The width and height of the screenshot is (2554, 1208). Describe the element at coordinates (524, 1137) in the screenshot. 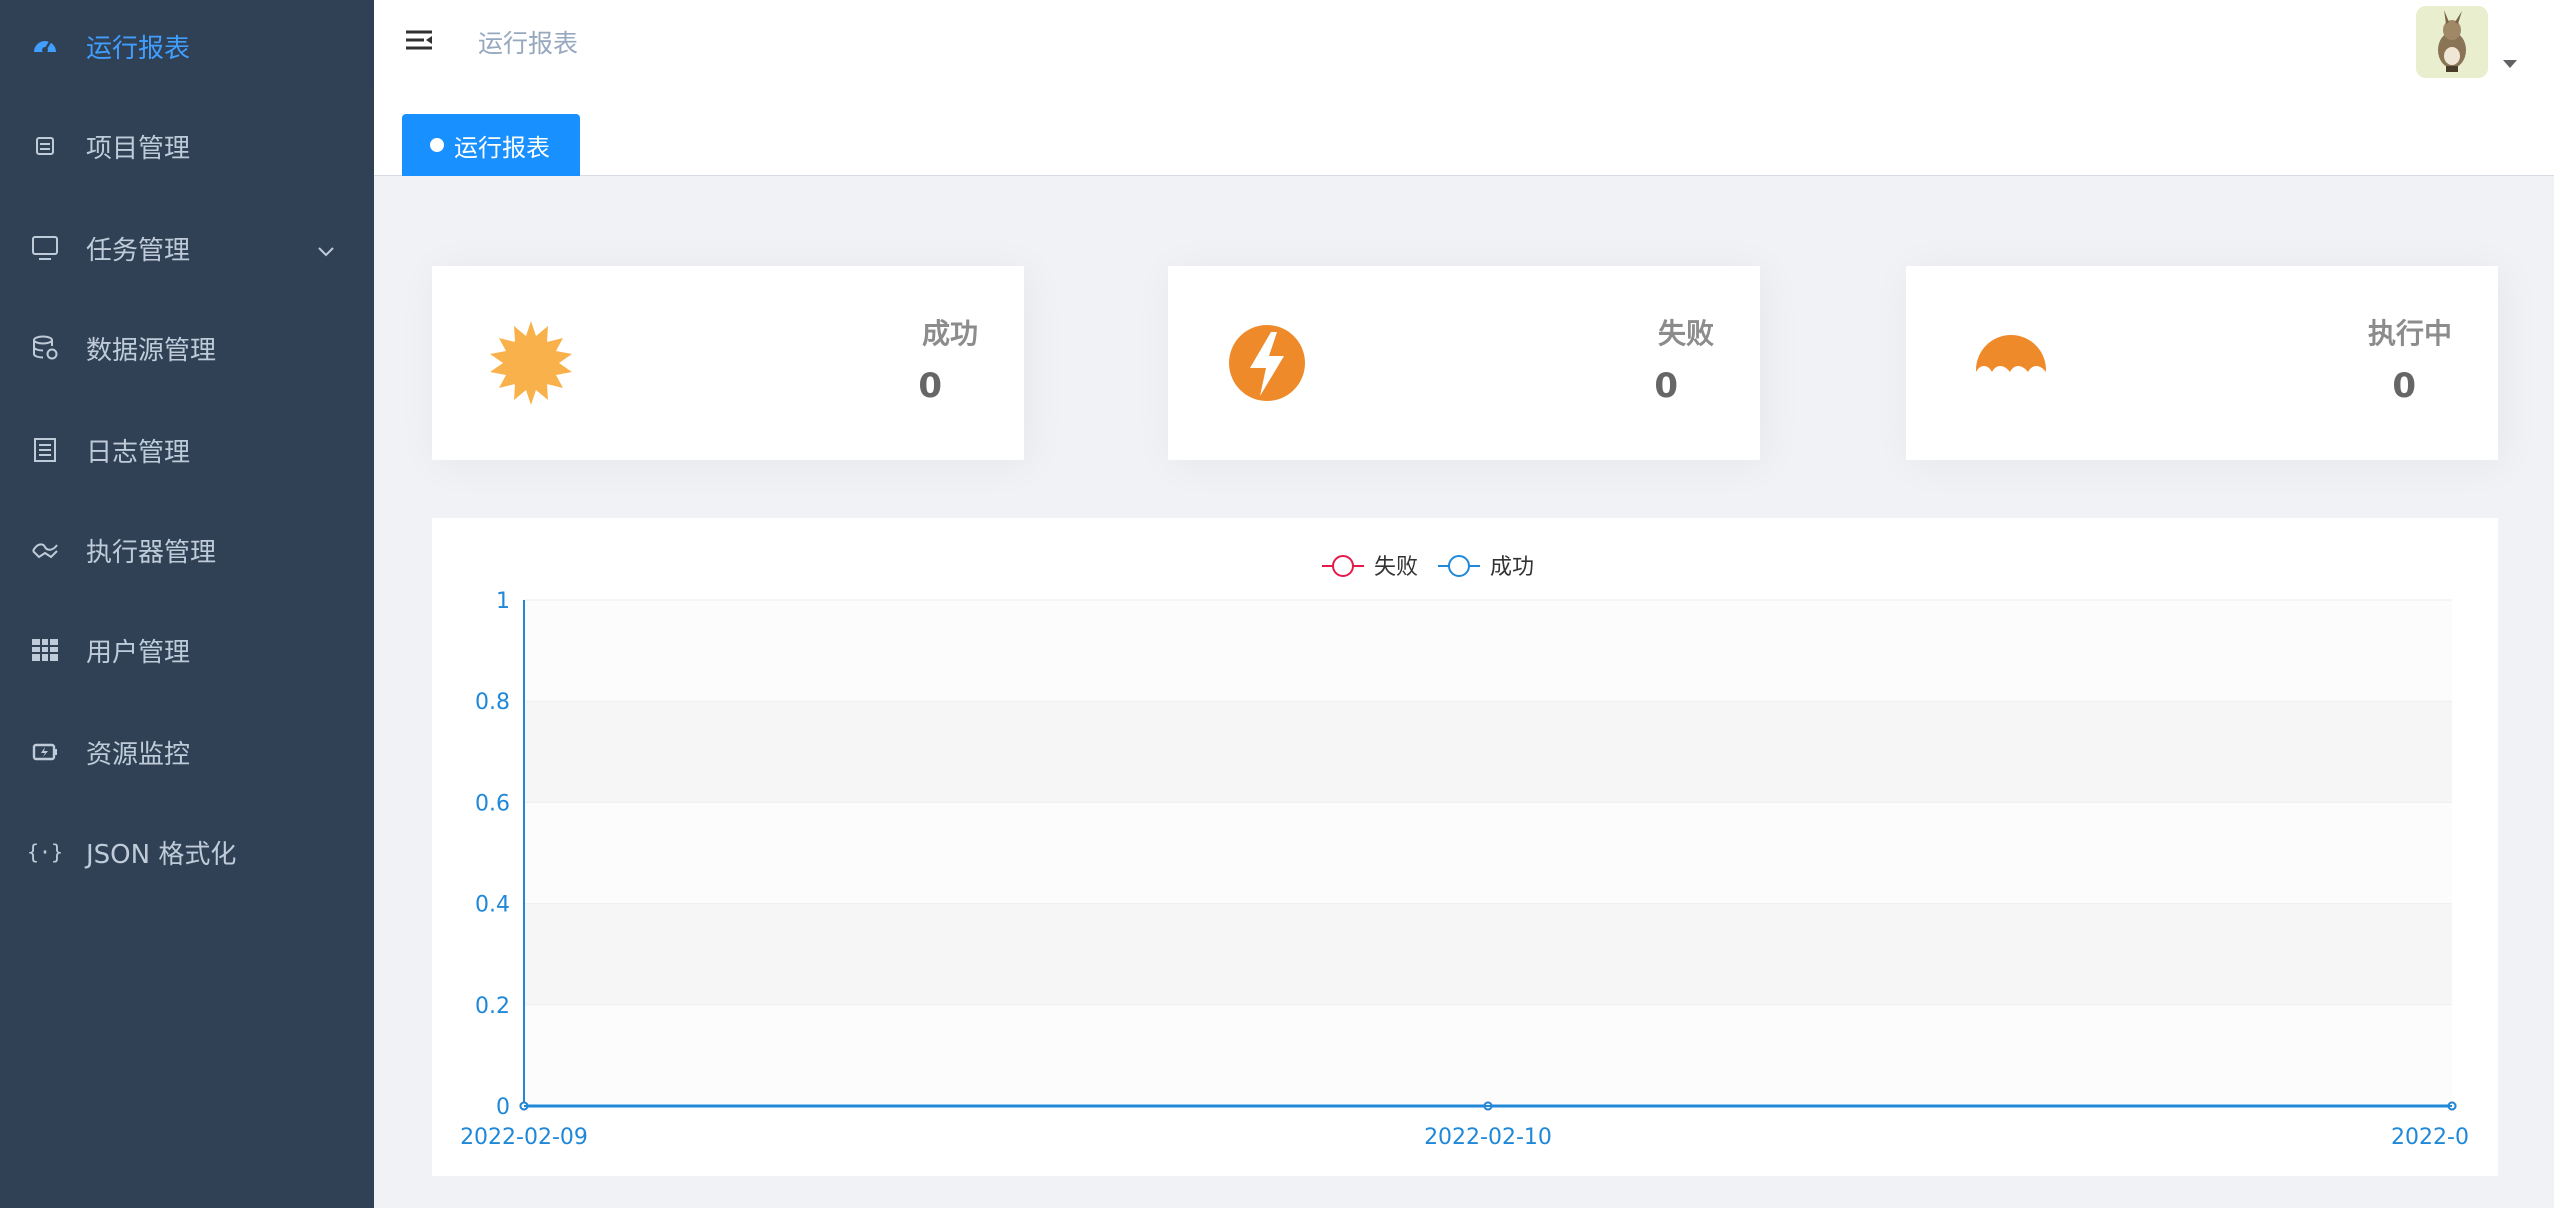

I see `x-tick-label: 2022-02-09` at that location.